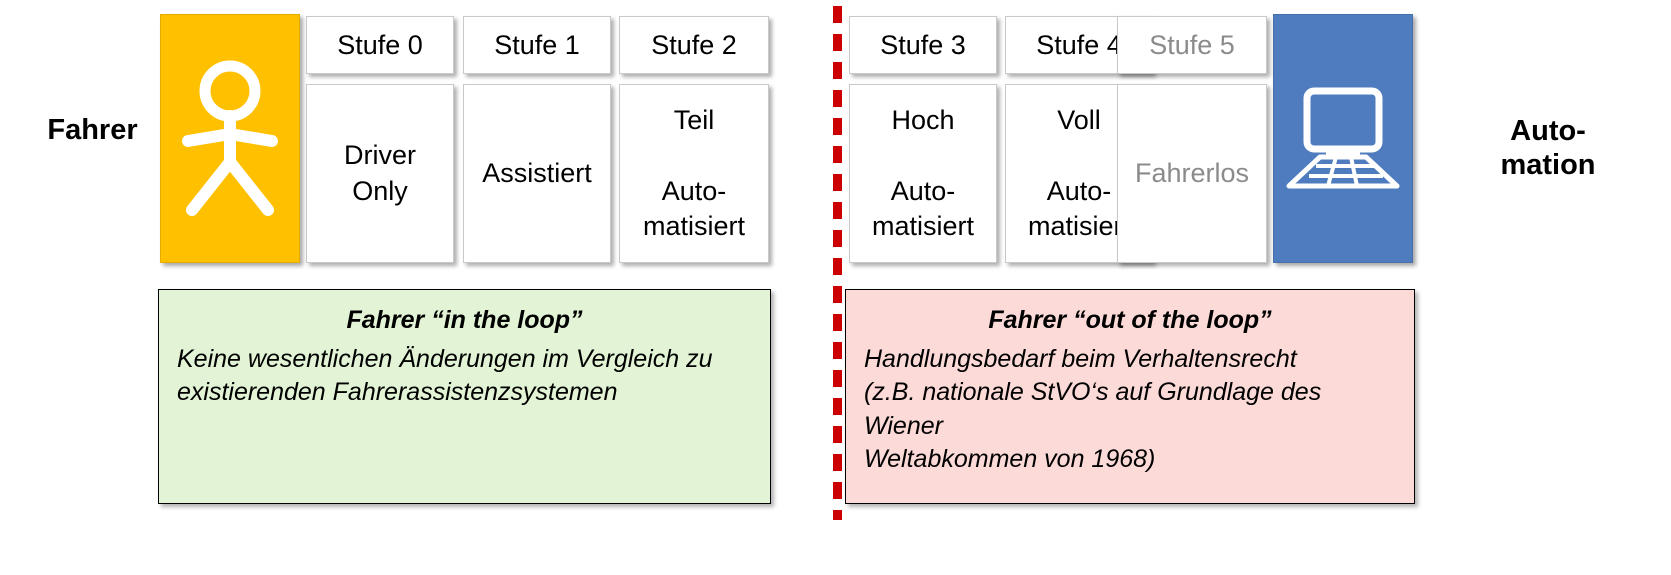 The height and width of the screenshot is (575, 1671). I want to click on red-dashed-divider, so click(837, 263).